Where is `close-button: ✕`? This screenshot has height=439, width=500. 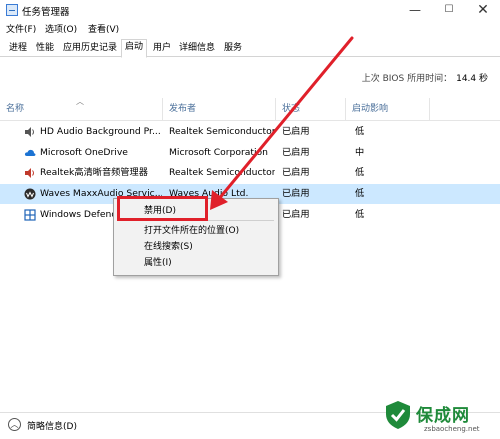 close-button: ✕ is located at coordinates (483, 10).